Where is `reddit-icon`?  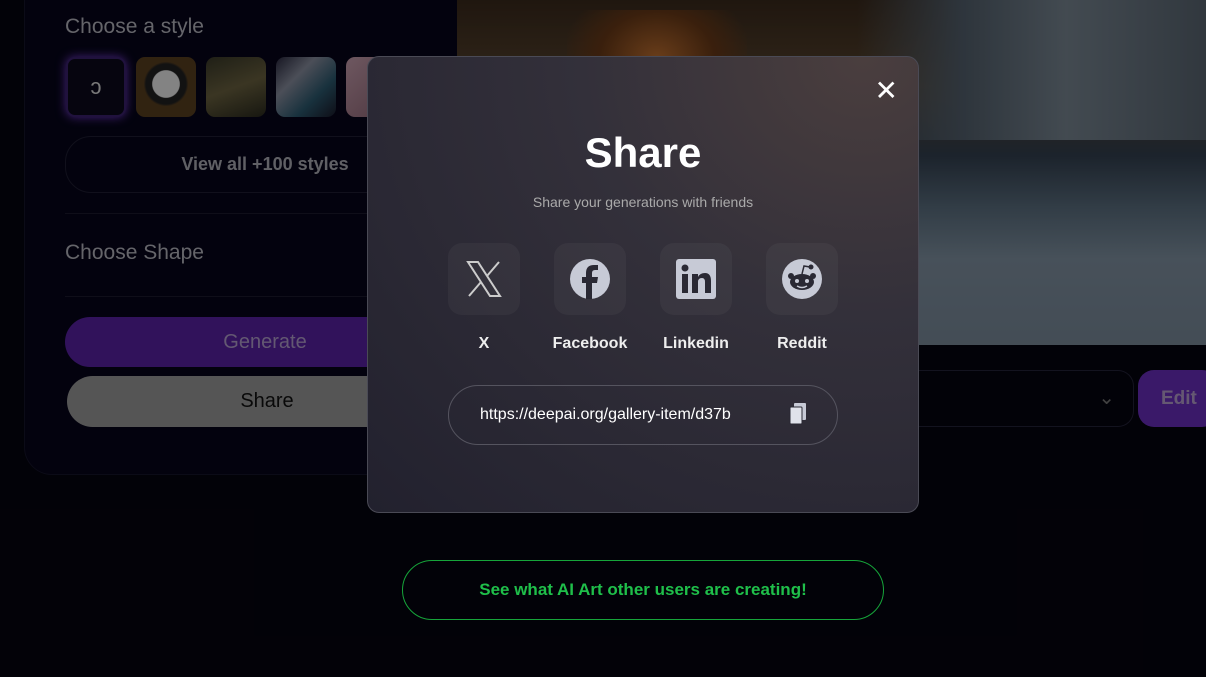
reddit-icon is located at coordinates (802, 279).